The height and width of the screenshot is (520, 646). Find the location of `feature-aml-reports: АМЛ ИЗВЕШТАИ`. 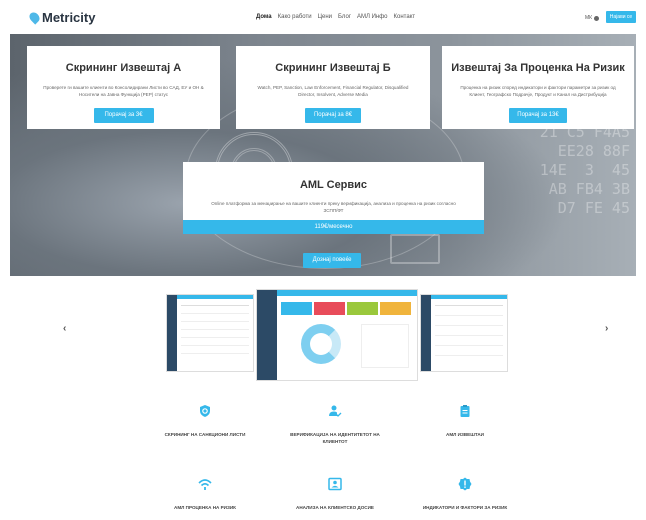

feature-aml-reports: АМЛ ИЗВЕШТАИ is located at coordinates (465, 421).